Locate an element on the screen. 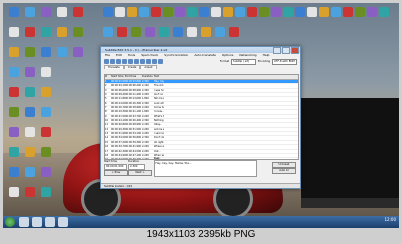 The height and width of the screenshot is (244, 402). format-select: SubRip (.srt) is located at coordinates (244, 61).